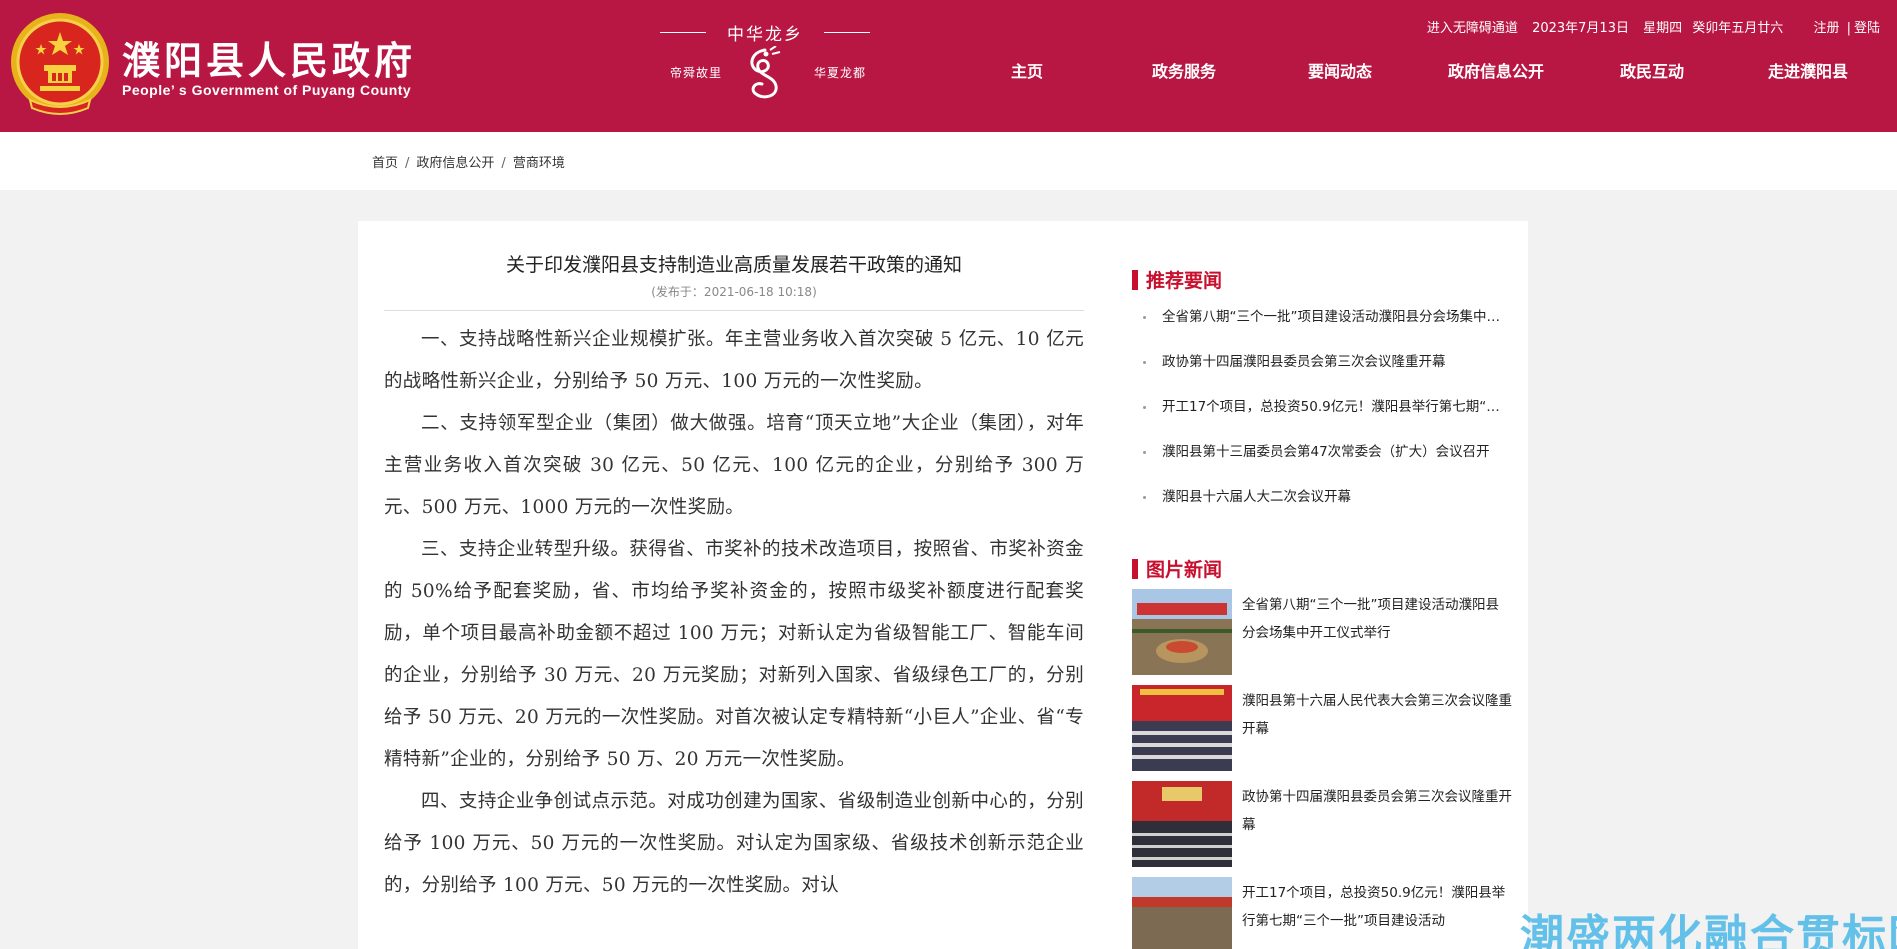 The height and width of the screenshot is (949, 1897). What do you see at coordinates (1496, 70) in the screenshot?
I see `nav-item-info-disclosure: 政府信息公开` at bounding box center [1496, 70].